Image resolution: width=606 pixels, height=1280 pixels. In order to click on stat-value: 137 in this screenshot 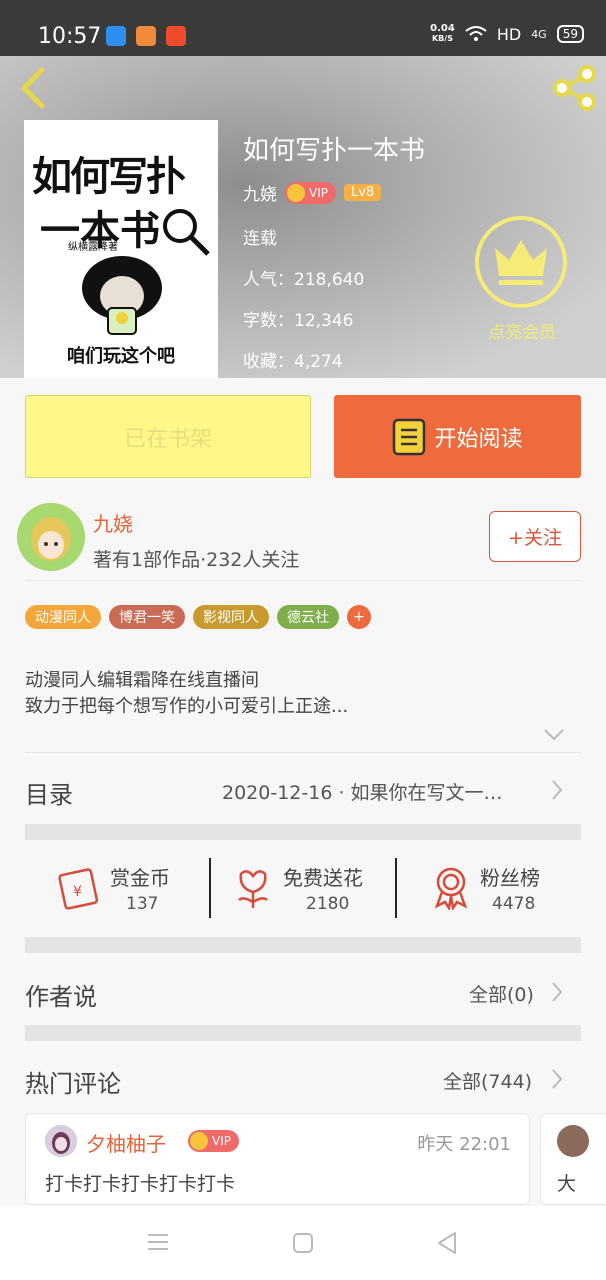, I will do `click(142, 904)`.